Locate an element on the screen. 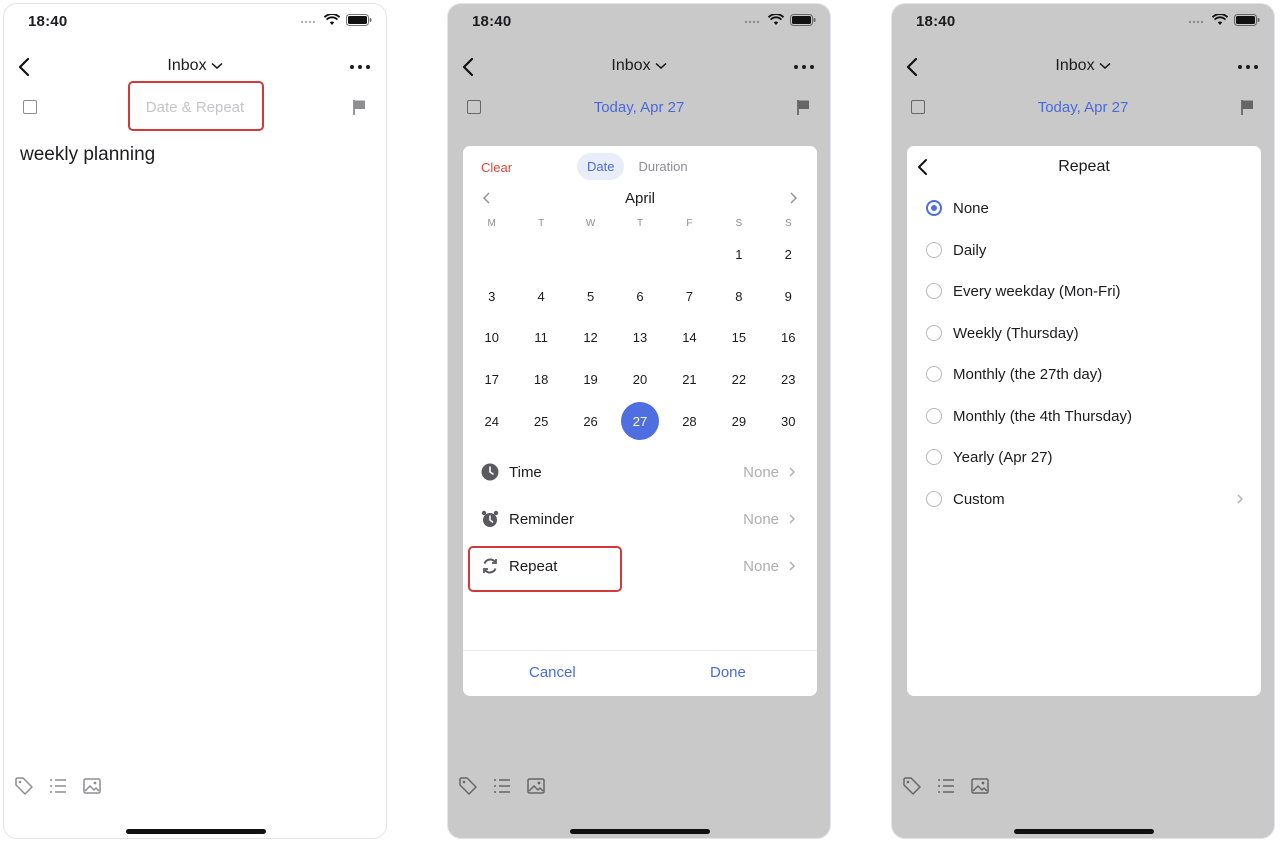  calendar-day: 4 is located at coordinates (540, 297).